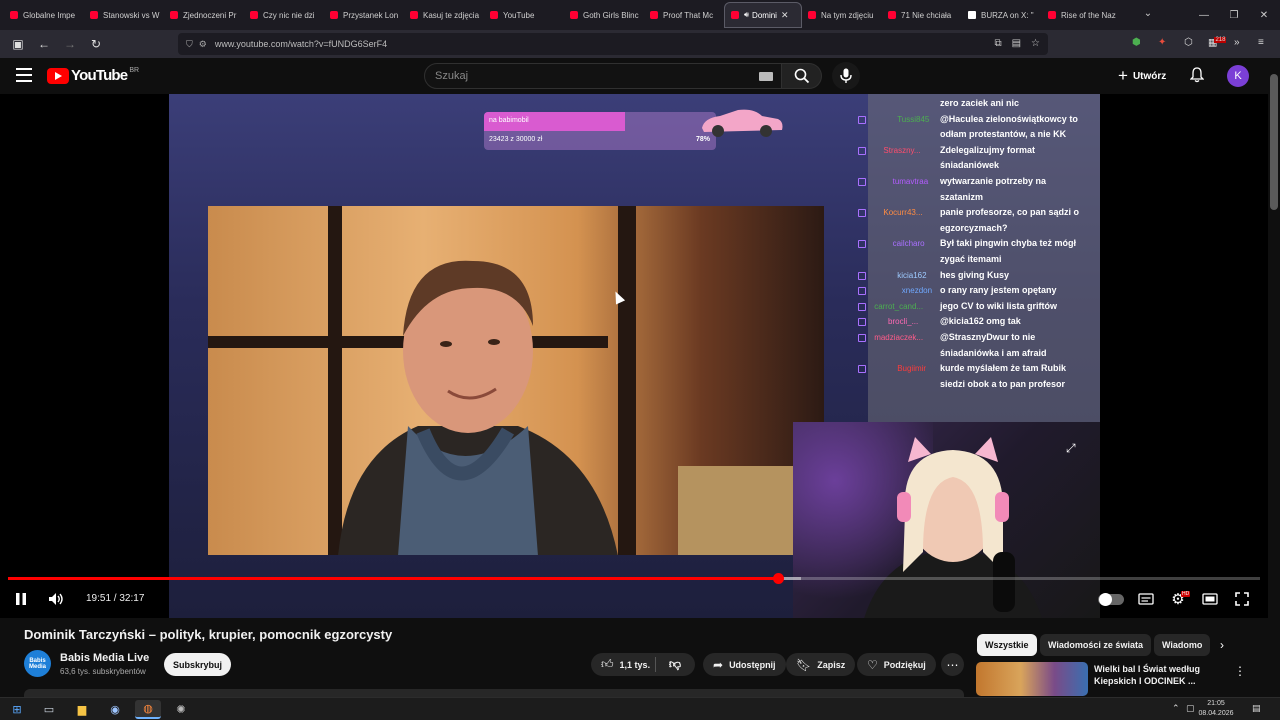 Image resolution: width=1280 pixels, height=720 pixels. I want to click on hamburger-menu-icon, so click(24, 75).